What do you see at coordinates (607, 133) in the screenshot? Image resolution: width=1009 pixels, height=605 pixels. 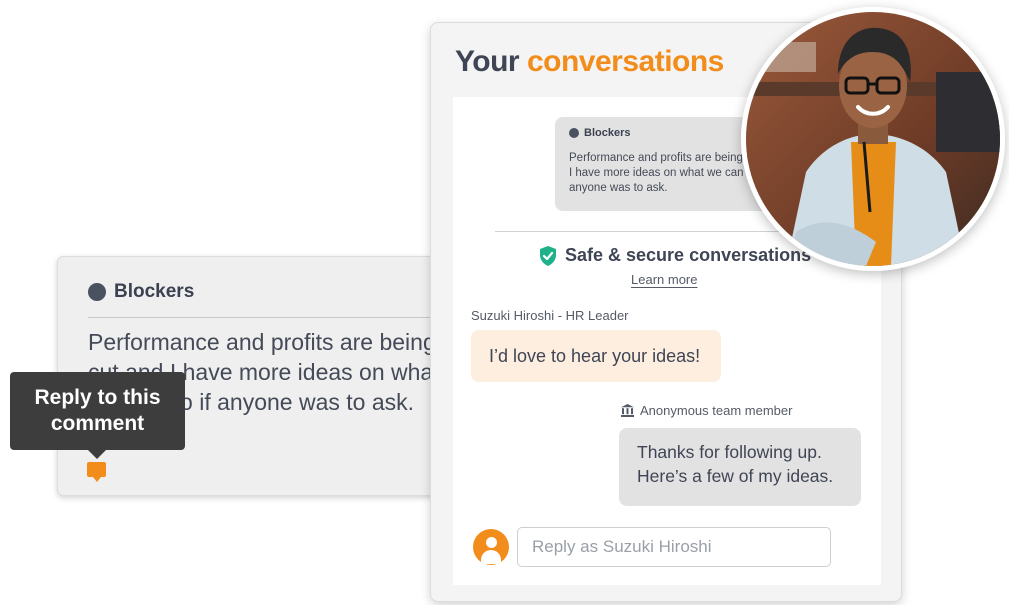 I see `quoted-topic-label: Blockers` at bounding box center [607, 133].